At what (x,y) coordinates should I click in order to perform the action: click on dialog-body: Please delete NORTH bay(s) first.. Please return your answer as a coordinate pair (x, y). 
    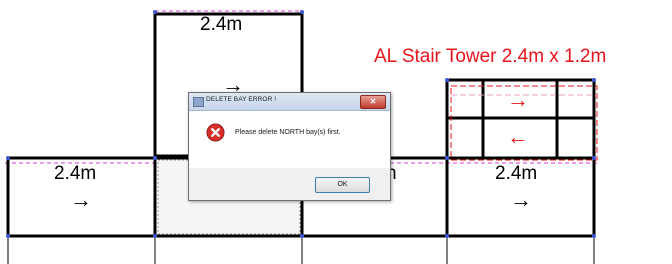
    Looking at the image, I should click on (289, 139).